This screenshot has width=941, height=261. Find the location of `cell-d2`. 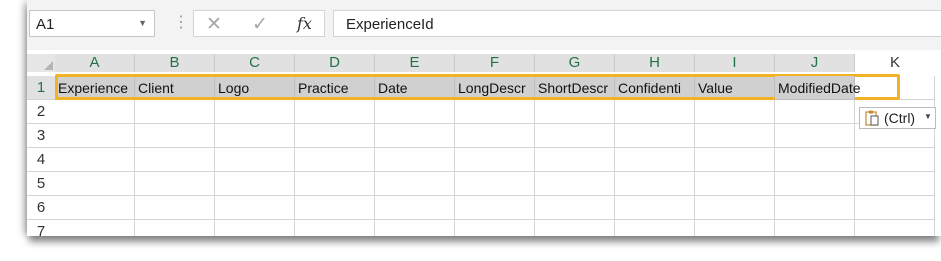

cell-d2 is located at coordinates (335, 112).